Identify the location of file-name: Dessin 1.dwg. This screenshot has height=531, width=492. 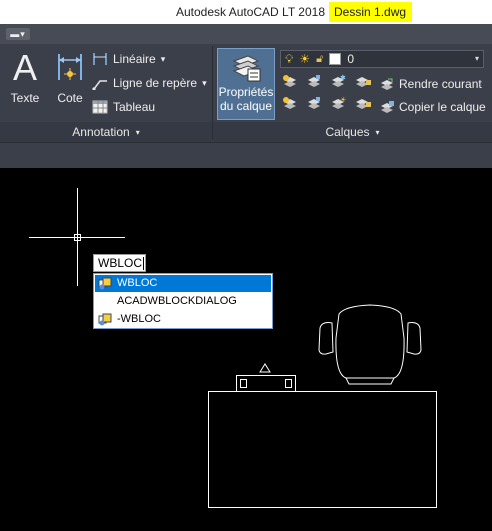
(371, 12).